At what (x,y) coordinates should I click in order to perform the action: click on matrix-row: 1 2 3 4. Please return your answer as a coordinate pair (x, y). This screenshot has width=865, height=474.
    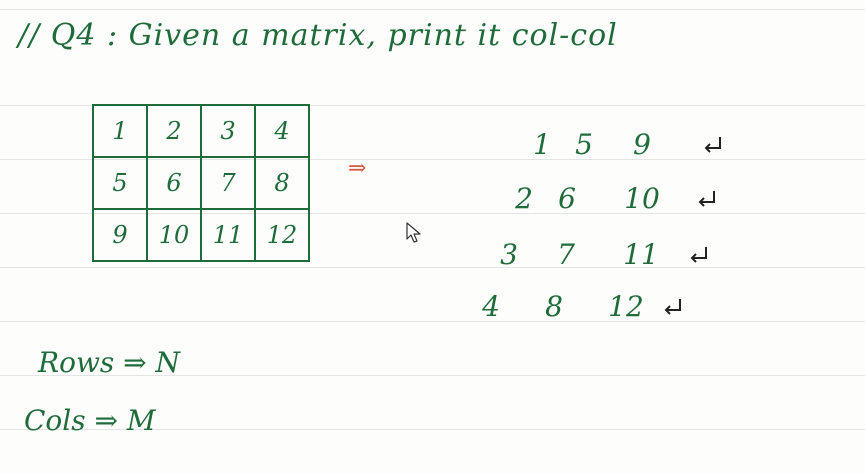
    Looking at the image, I should click on (201, 131).